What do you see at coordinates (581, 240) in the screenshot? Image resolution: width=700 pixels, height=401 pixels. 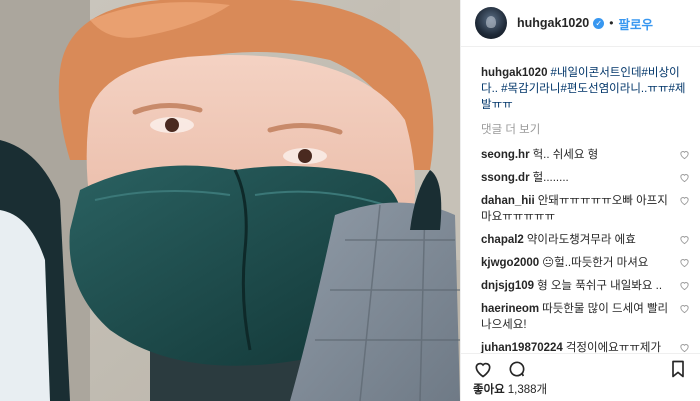 I see `comment-text: 약이라도챙겨무라 에효` at bounding box center [581, 240].